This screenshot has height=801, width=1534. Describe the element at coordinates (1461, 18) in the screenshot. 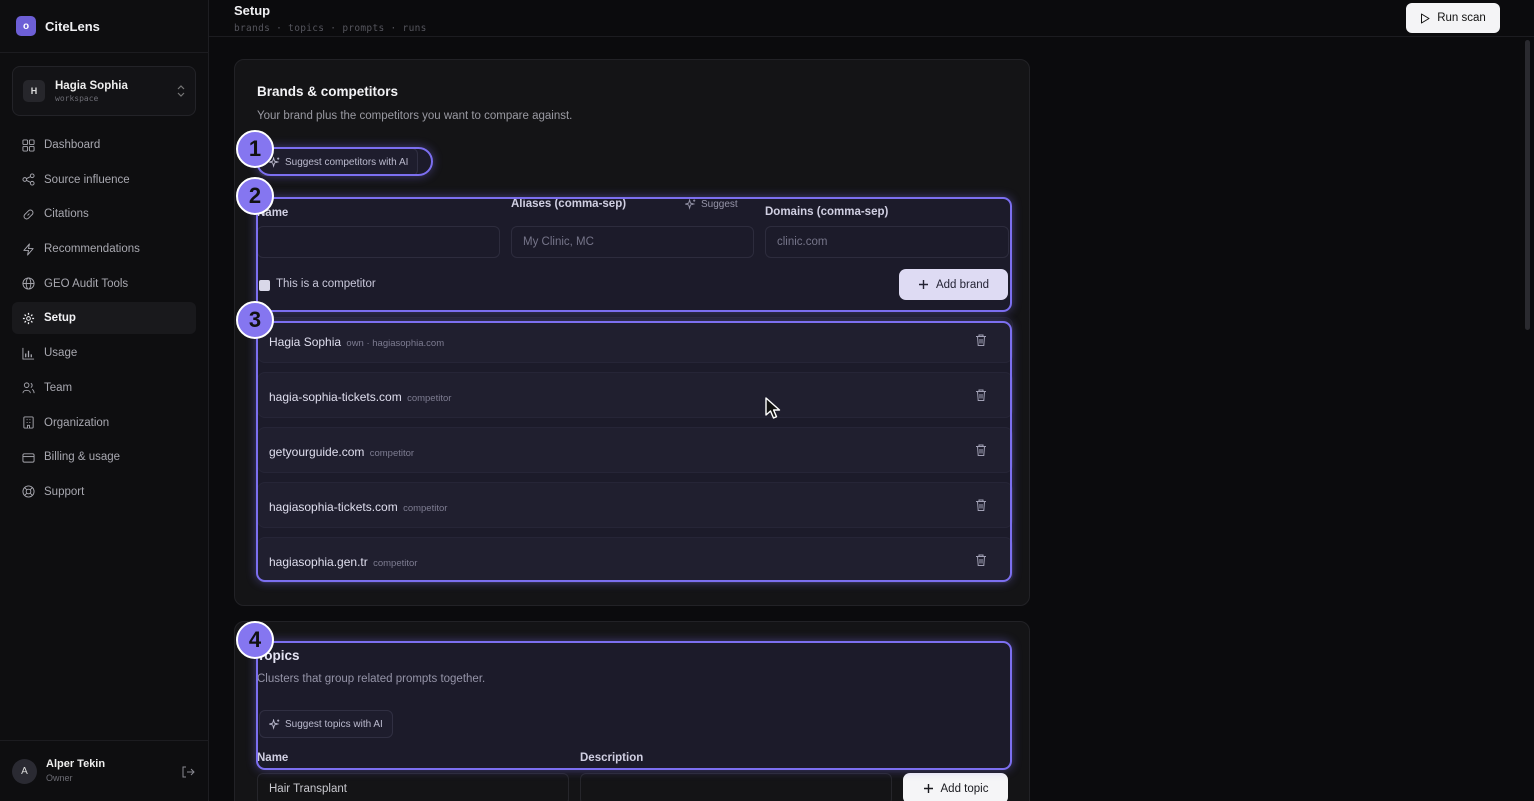

I see `run-scan-label: Run scan` at that location.